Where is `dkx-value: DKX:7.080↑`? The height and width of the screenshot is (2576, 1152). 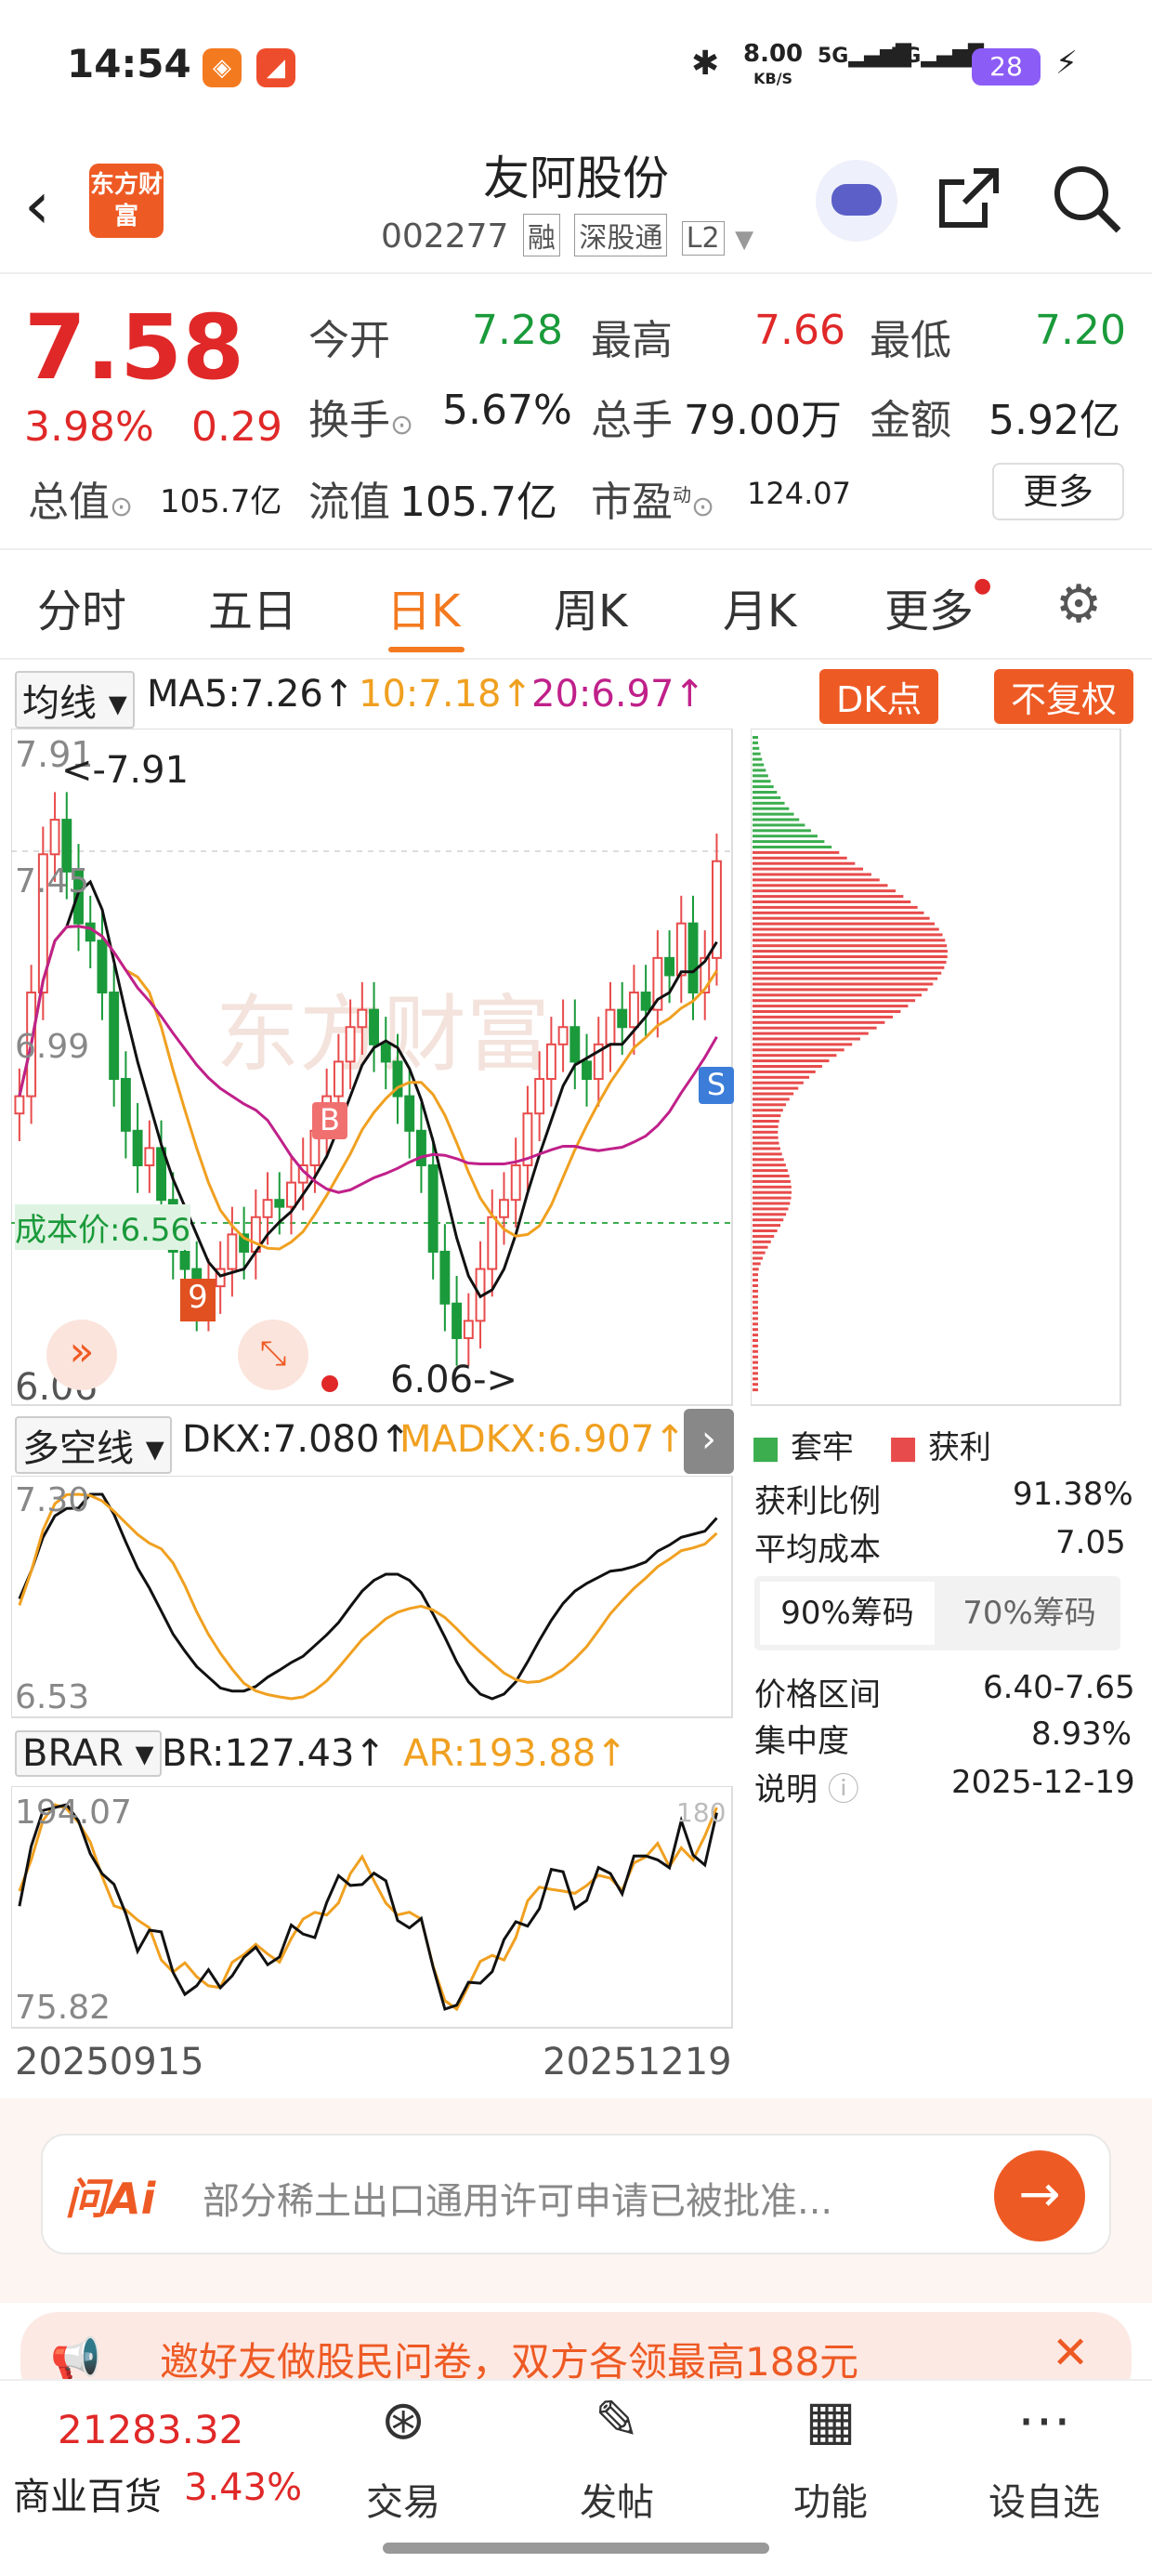
dkx-value: DKX:7.080↑ is located at coordinates (296, 1439).